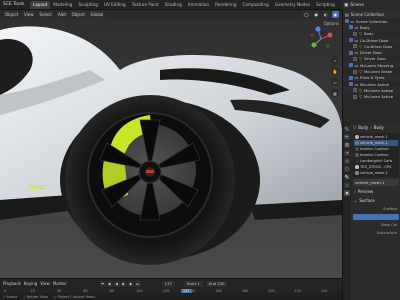  Describe the element at coordinates (347, 185) in the screenshot. I see `data-tab-icon: △` at that location.